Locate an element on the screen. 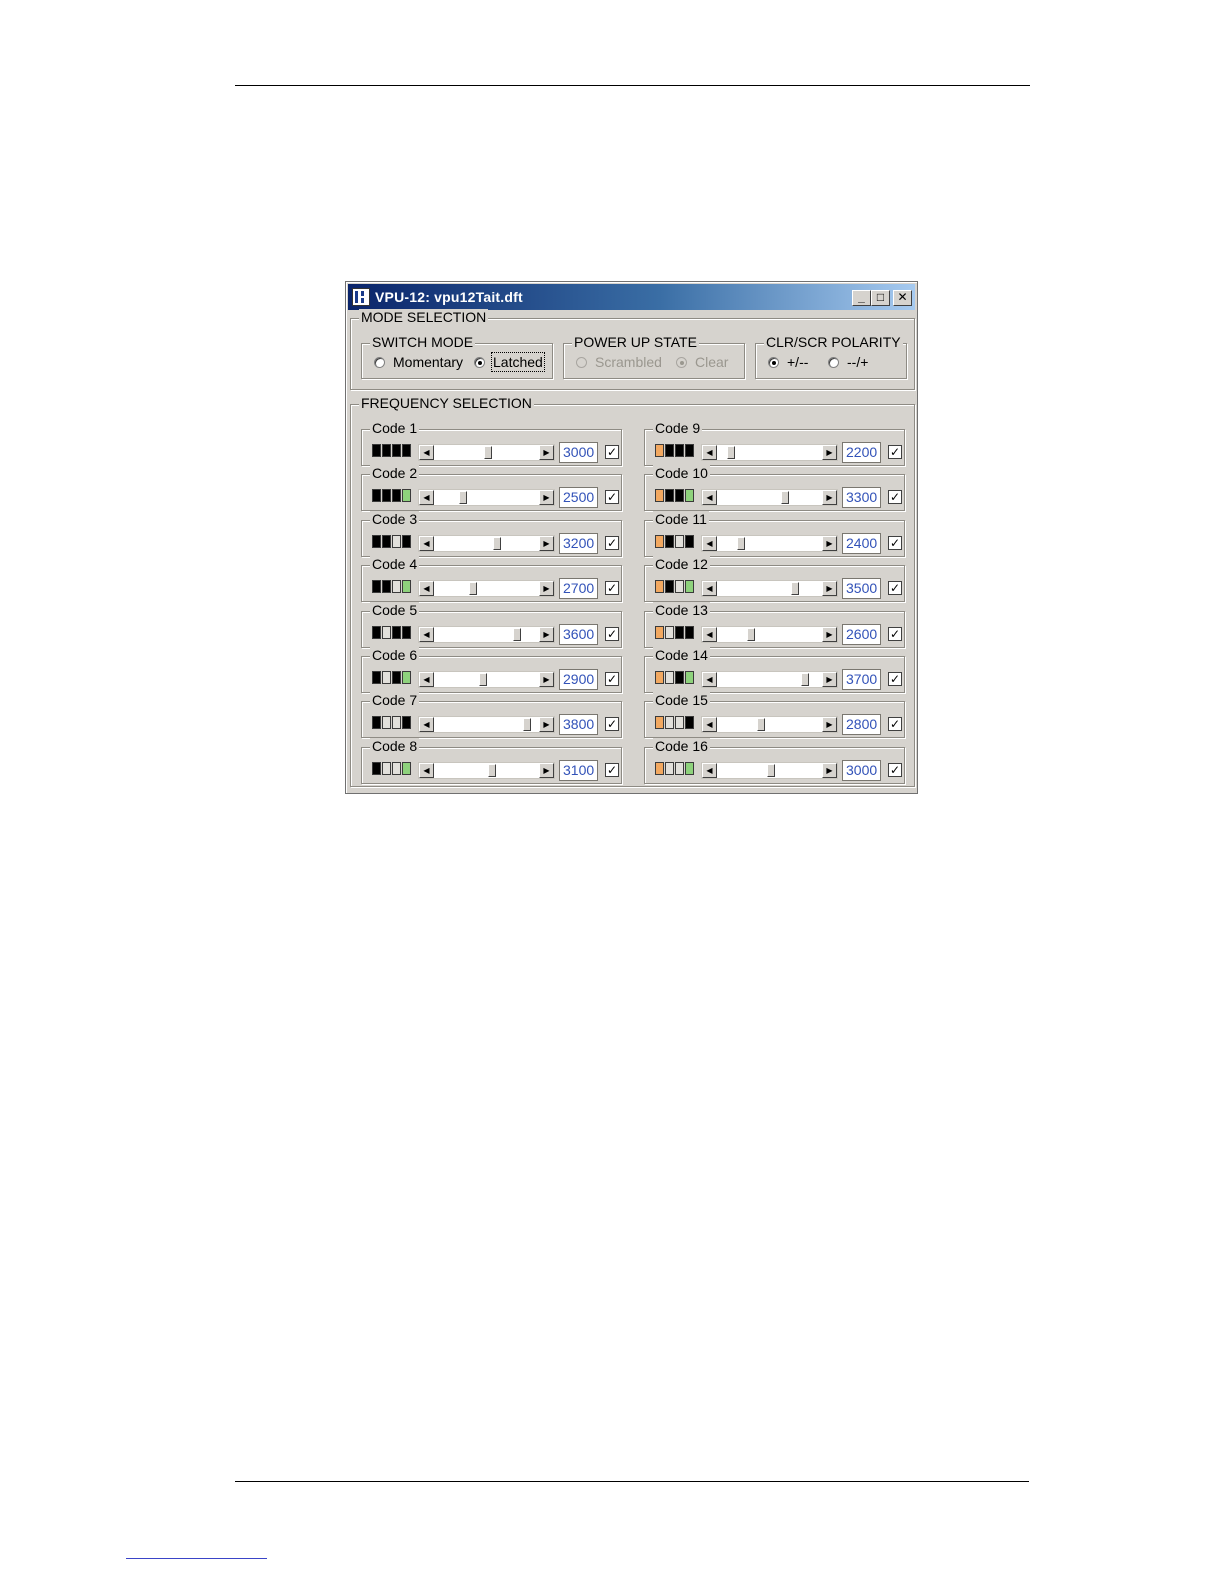  code-15-frequency-slider: ◀ ▶ is located at coordinates (769, 724).